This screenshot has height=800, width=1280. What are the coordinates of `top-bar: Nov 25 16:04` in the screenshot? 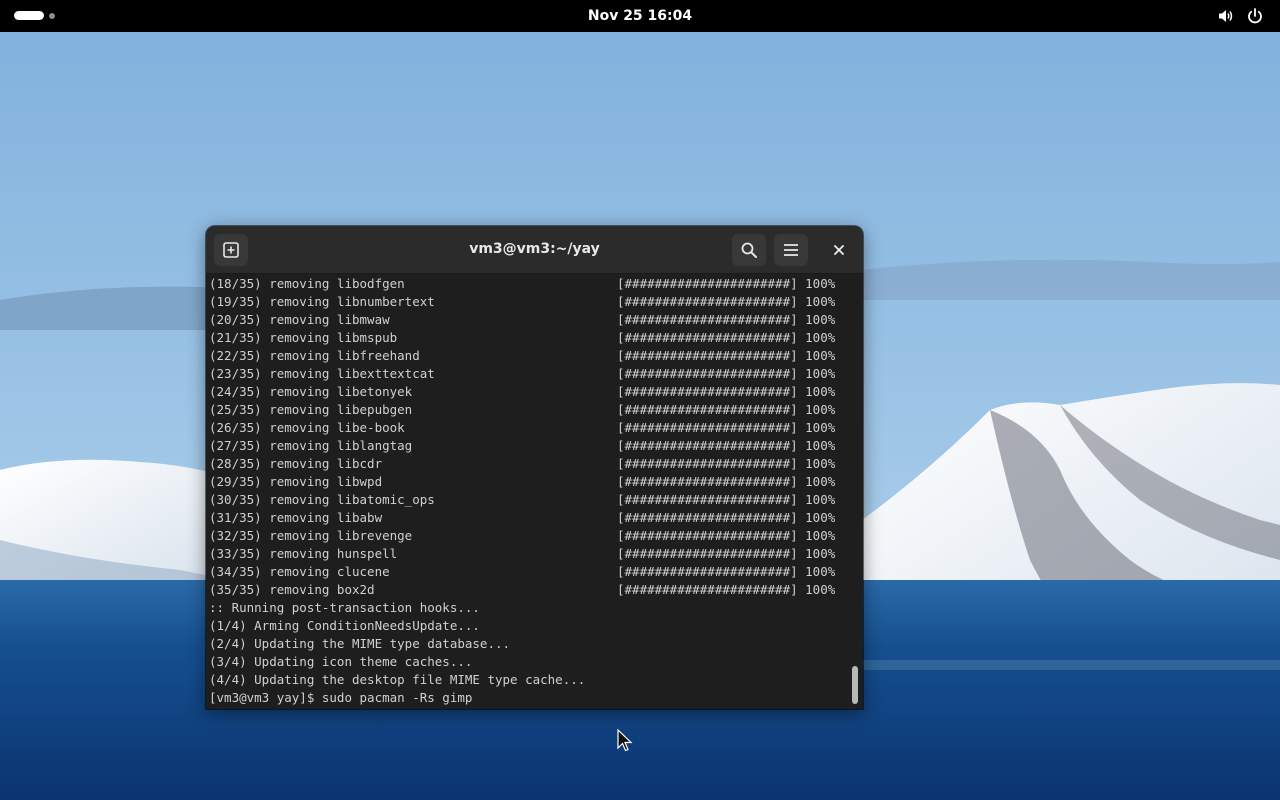 It's located at (640, 16).